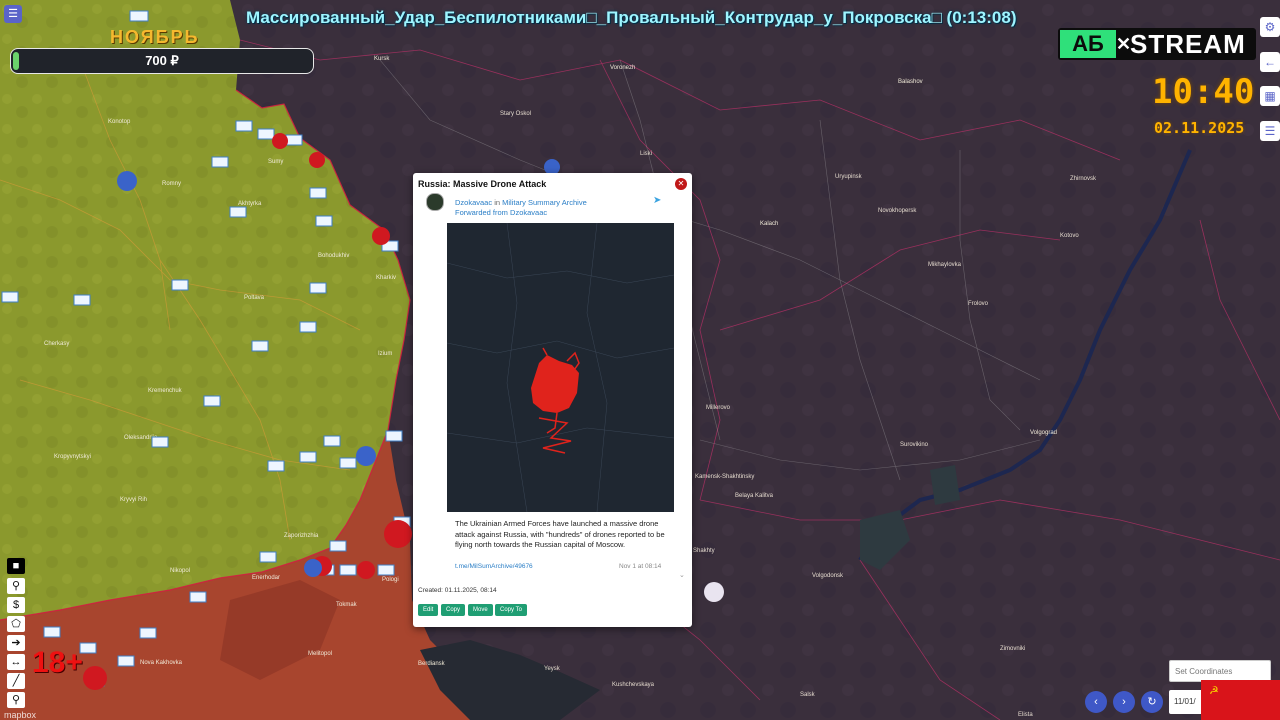 This screenshot has width=1280, height=720. What do you see at coordinates (57, 662) in the screenshot?
I see `age-rating: 18+` at bounding box center [57, 662].